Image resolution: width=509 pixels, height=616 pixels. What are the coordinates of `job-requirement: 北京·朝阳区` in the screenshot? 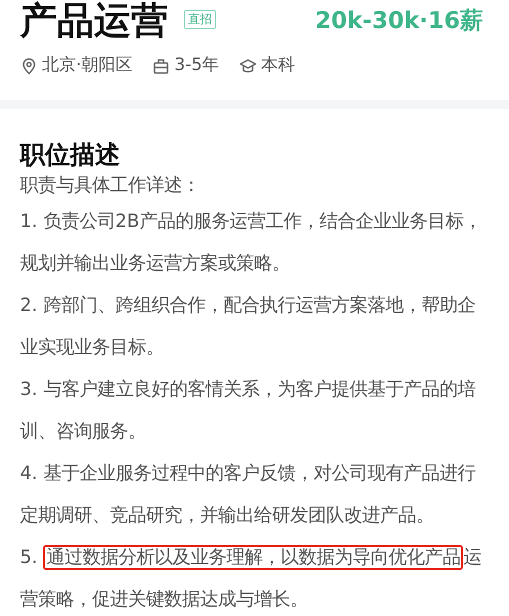 It's located at (87, 65).